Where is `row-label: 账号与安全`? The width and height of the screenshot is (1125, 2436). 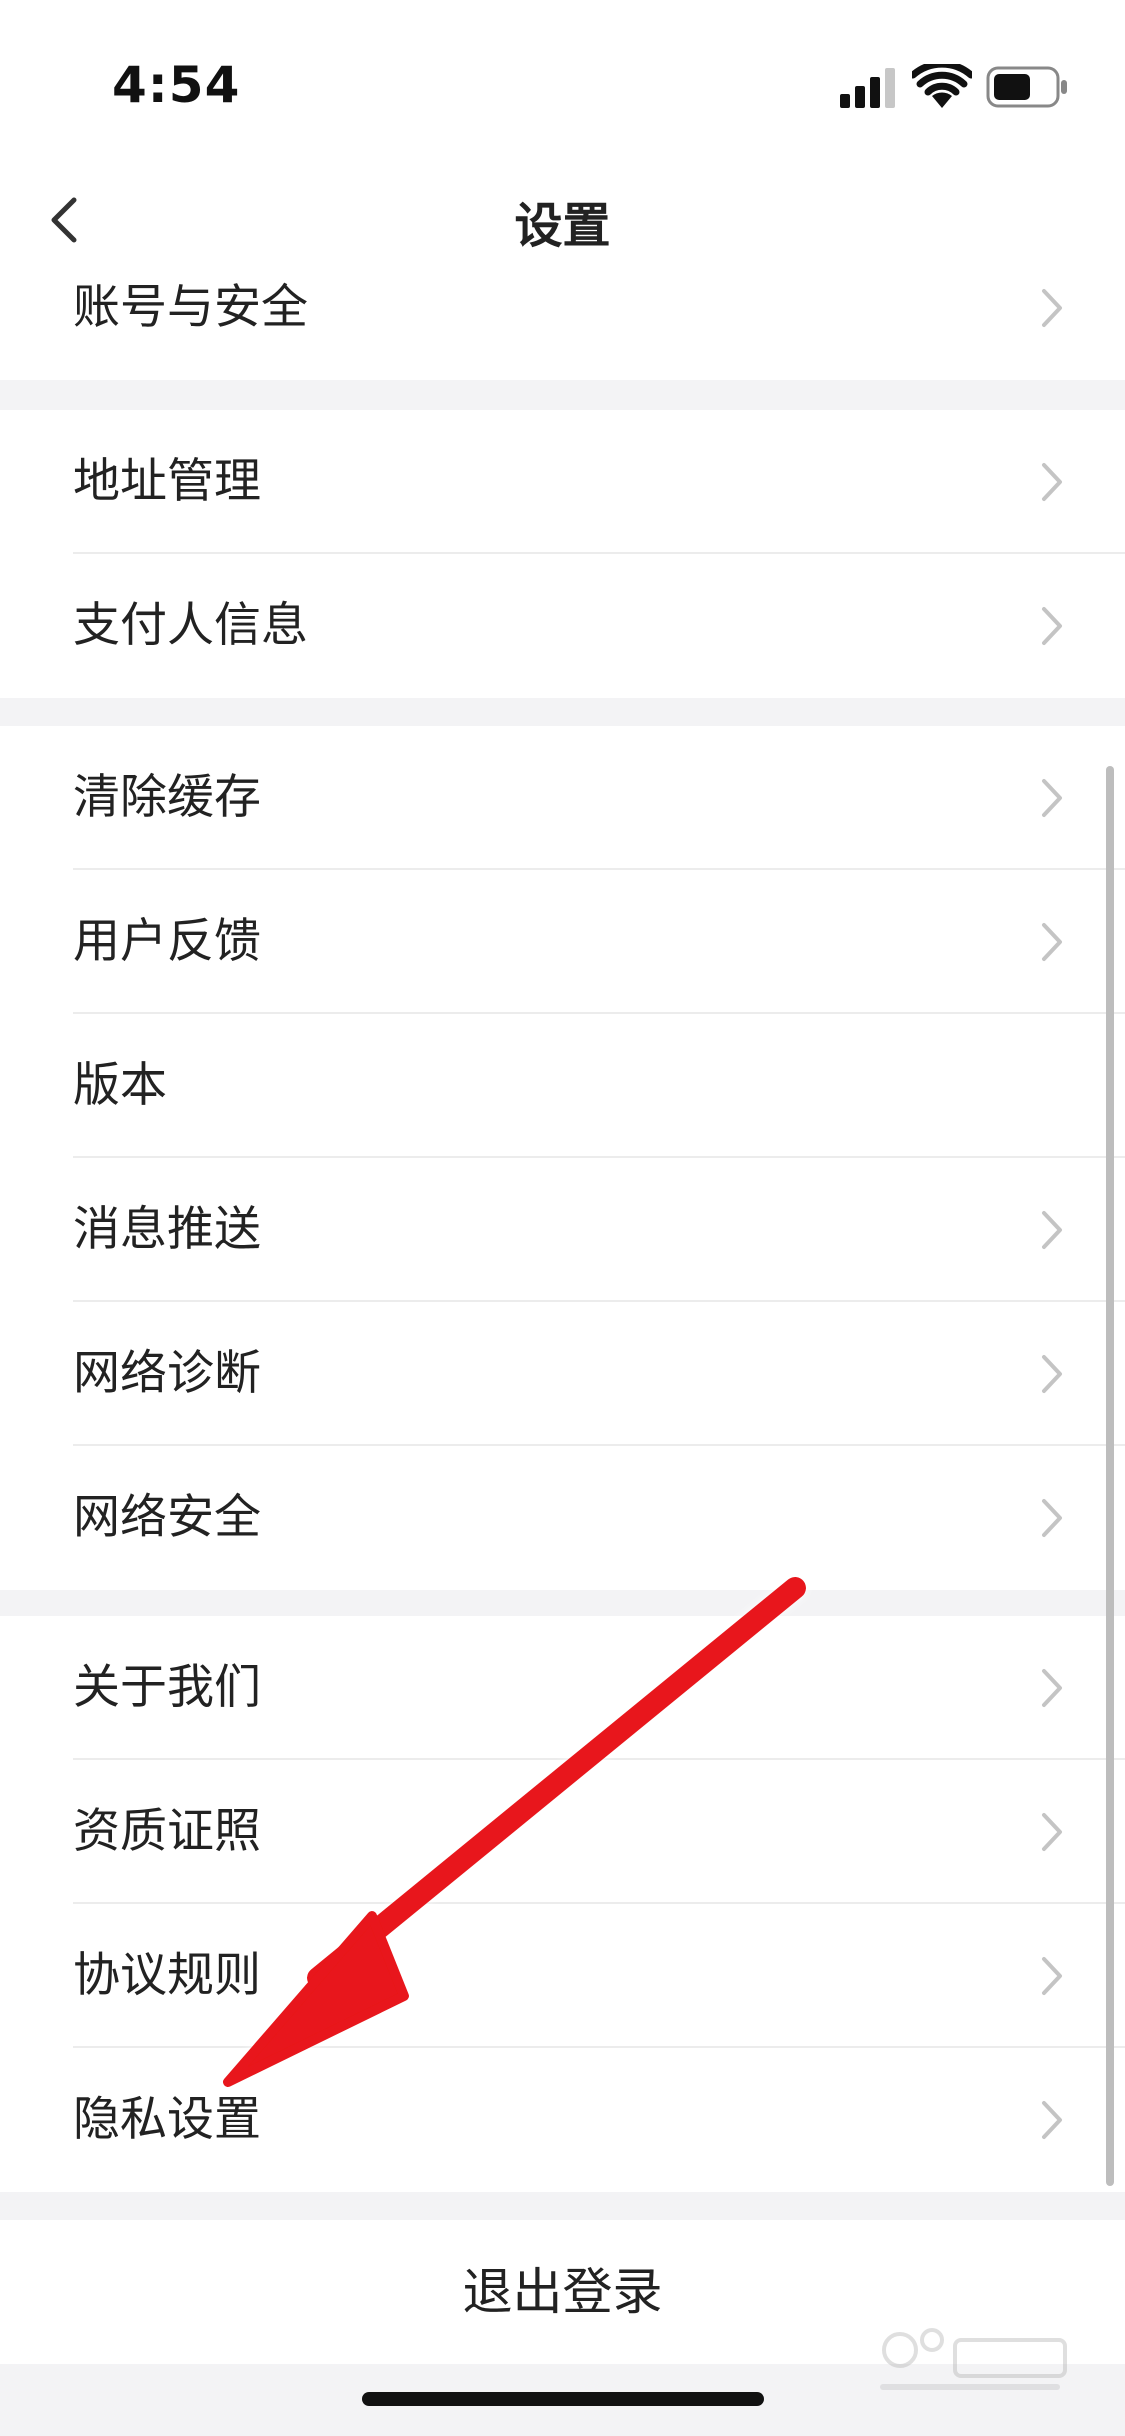
row-label: 账号与安全 is located at coordinates (190, 307).